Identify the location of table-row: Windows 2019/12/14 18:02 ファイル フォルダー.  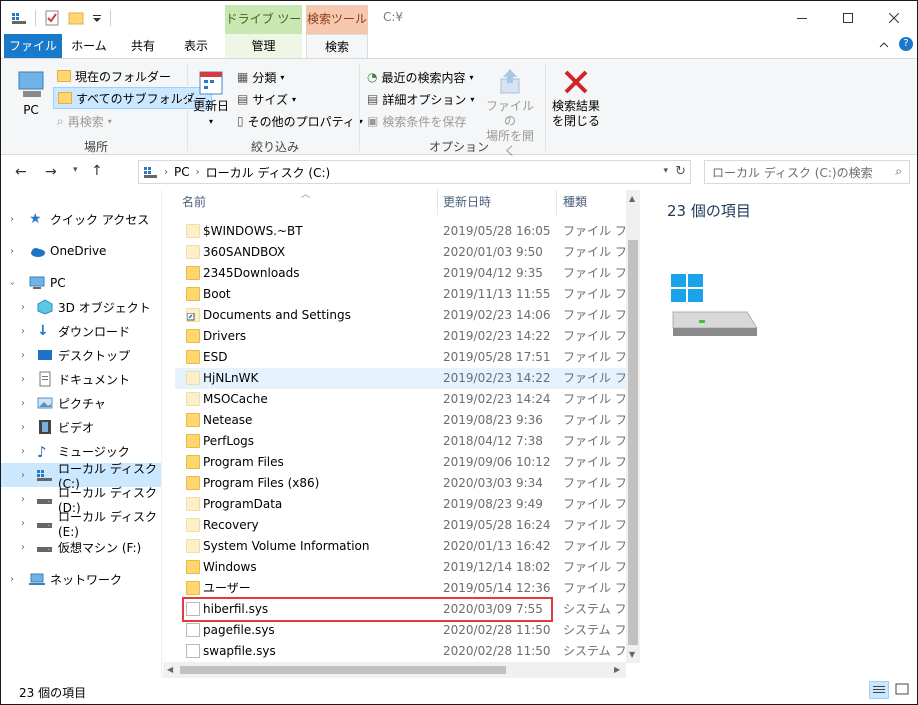
(401, 567).